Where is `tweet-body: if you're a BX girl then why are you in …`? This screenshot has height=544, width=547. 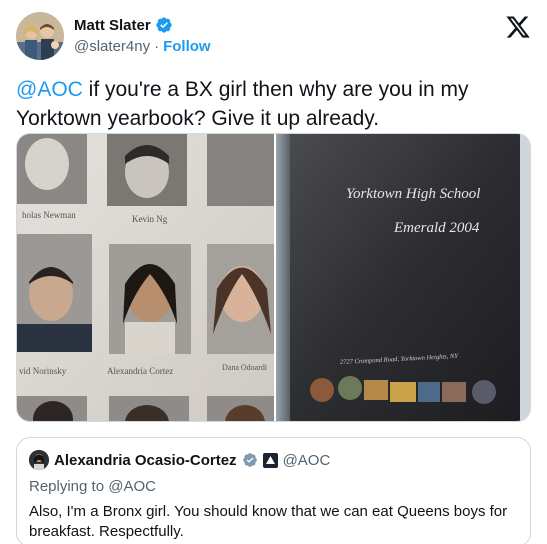
tweet-body: if you're a BX girl then why are you in … is located at coordinates (242, 104).